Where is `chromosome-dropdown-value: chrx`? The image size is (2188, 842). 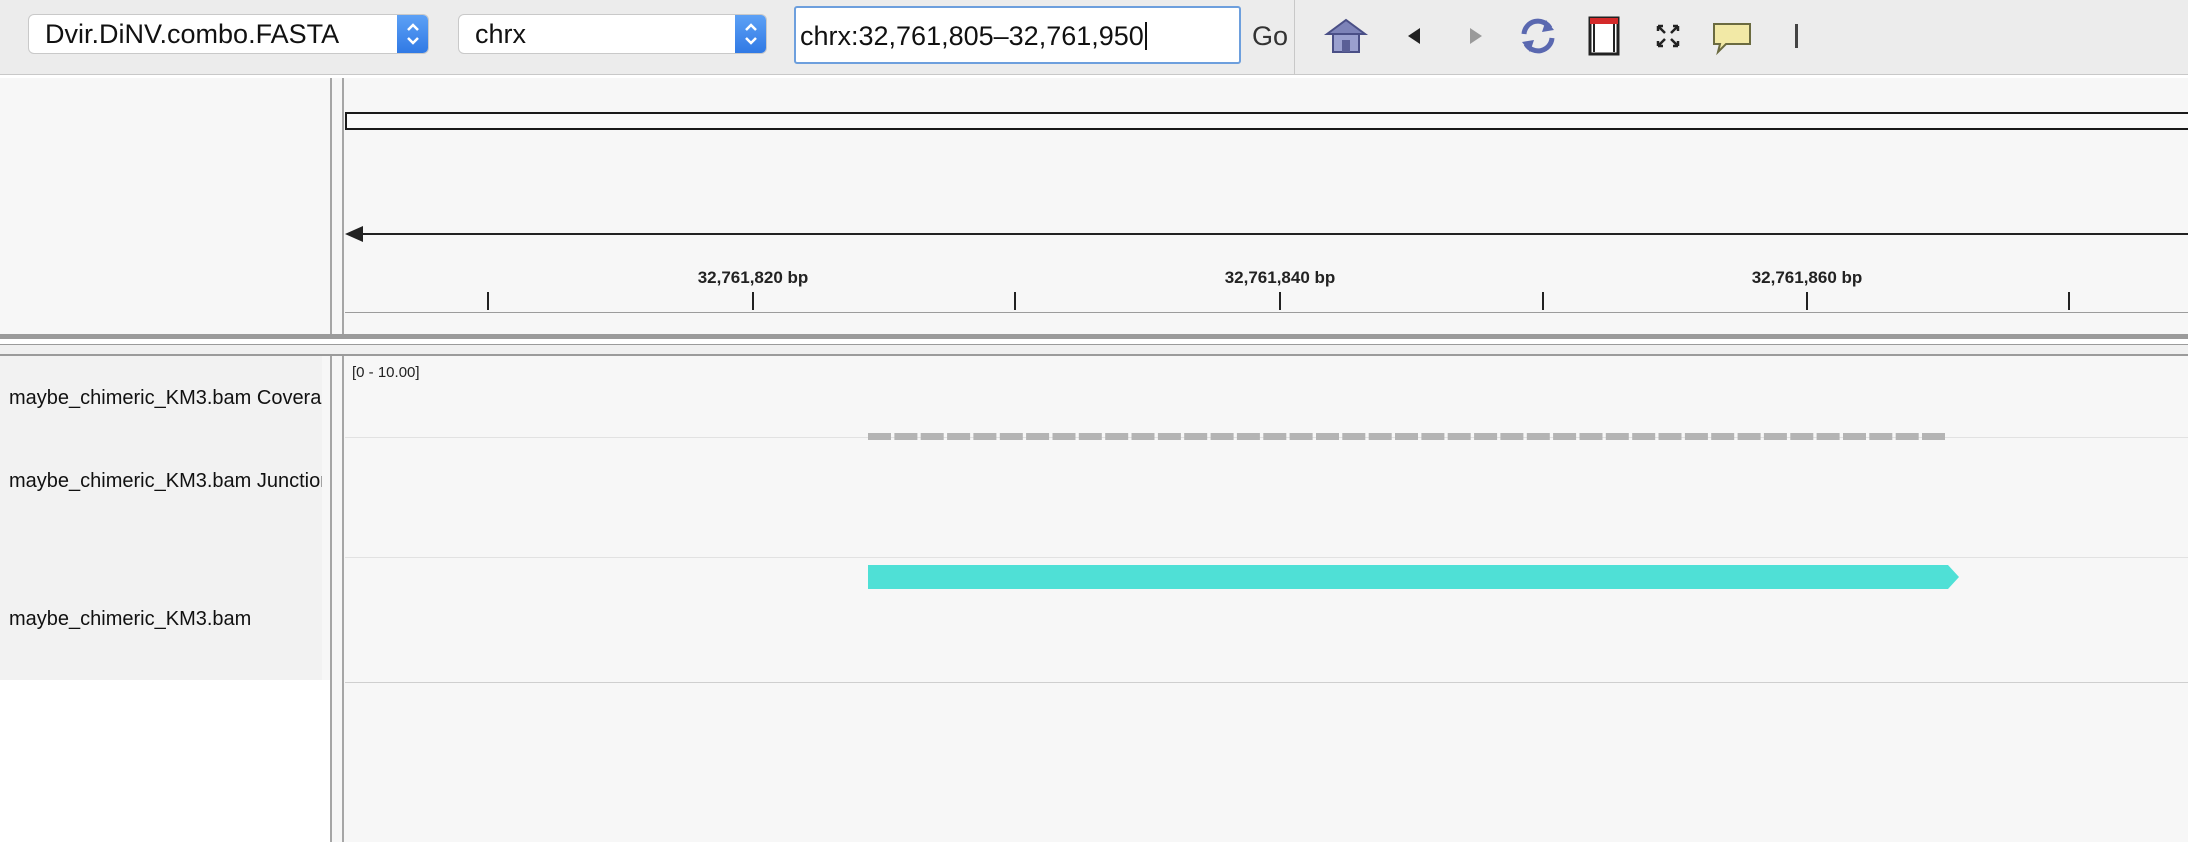
chromosome-dropdown-value: chrx is located at coordinates (501, 34).